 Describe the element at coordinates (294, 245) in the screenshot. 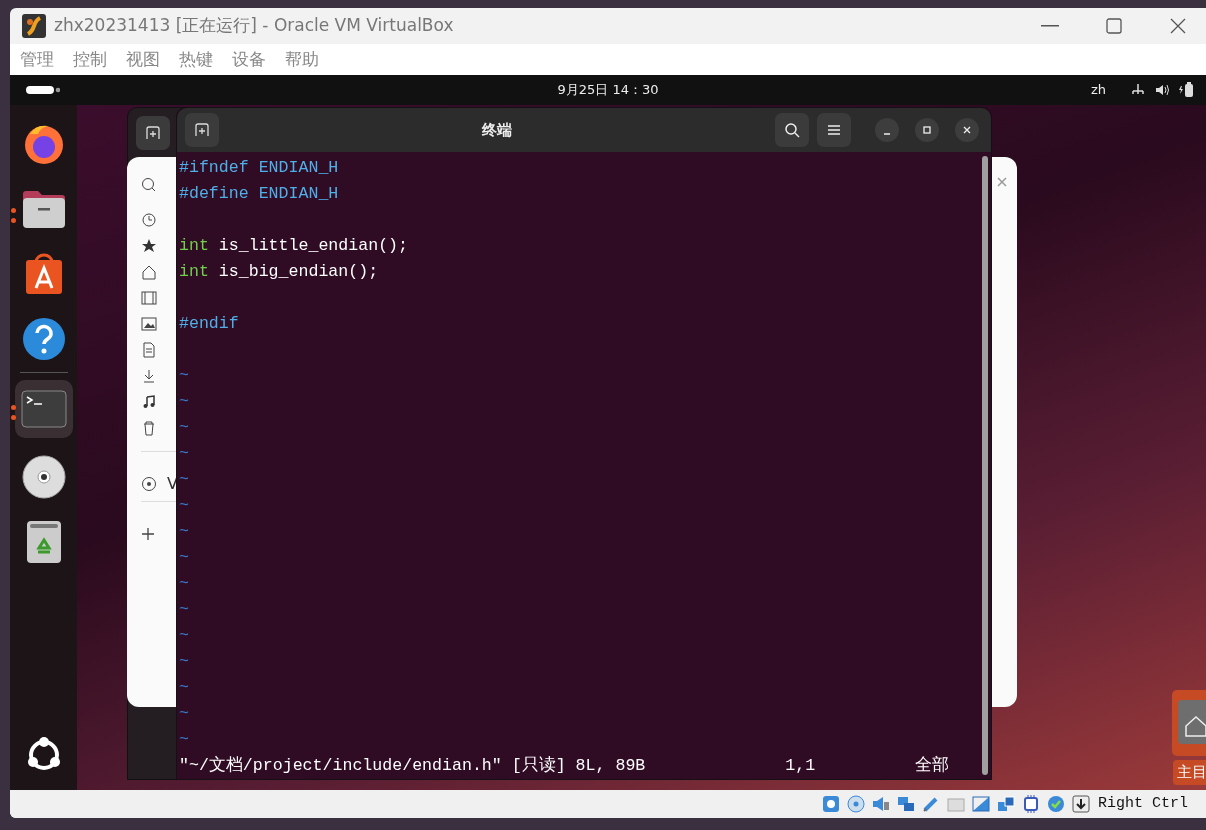

I see `code-line: int is_little_endian();` at that location.